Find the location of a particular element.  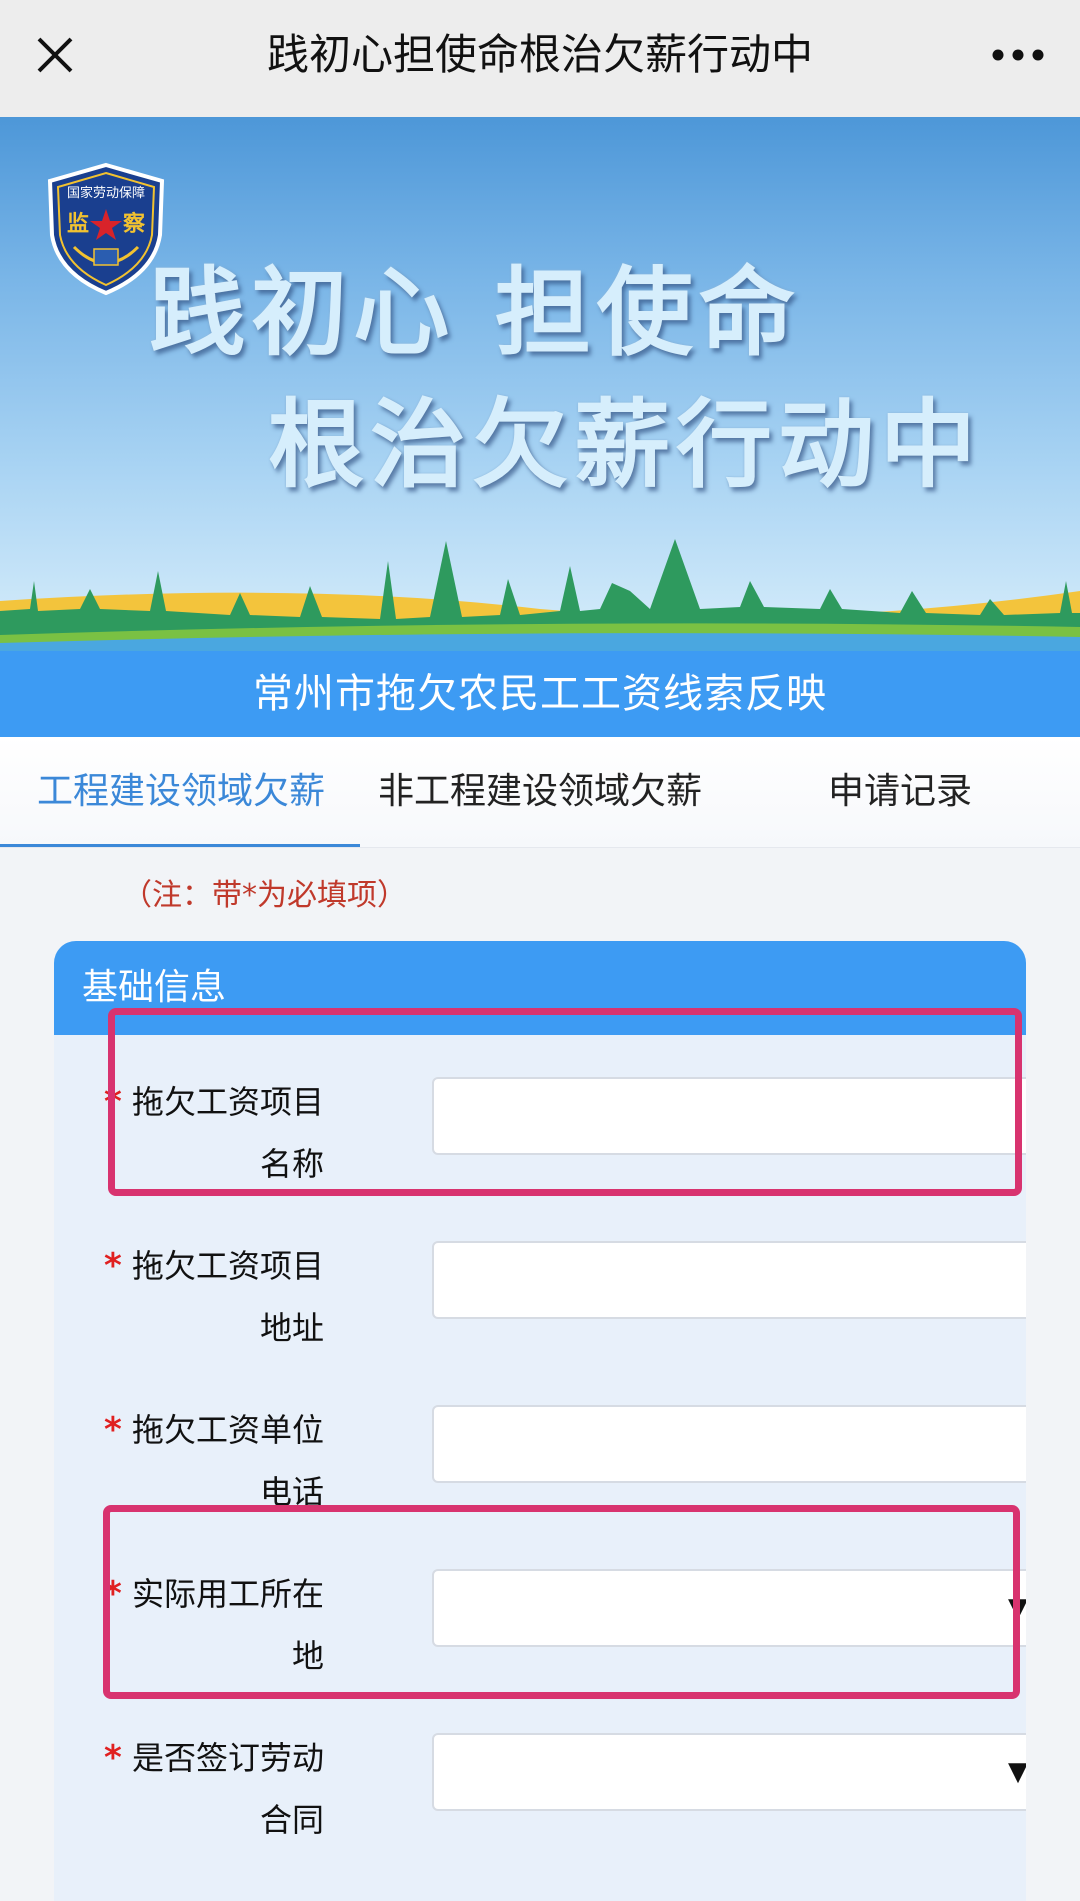

field-label-work-location: * 实际用工所在 地 is located at coordinates (214, 1624).